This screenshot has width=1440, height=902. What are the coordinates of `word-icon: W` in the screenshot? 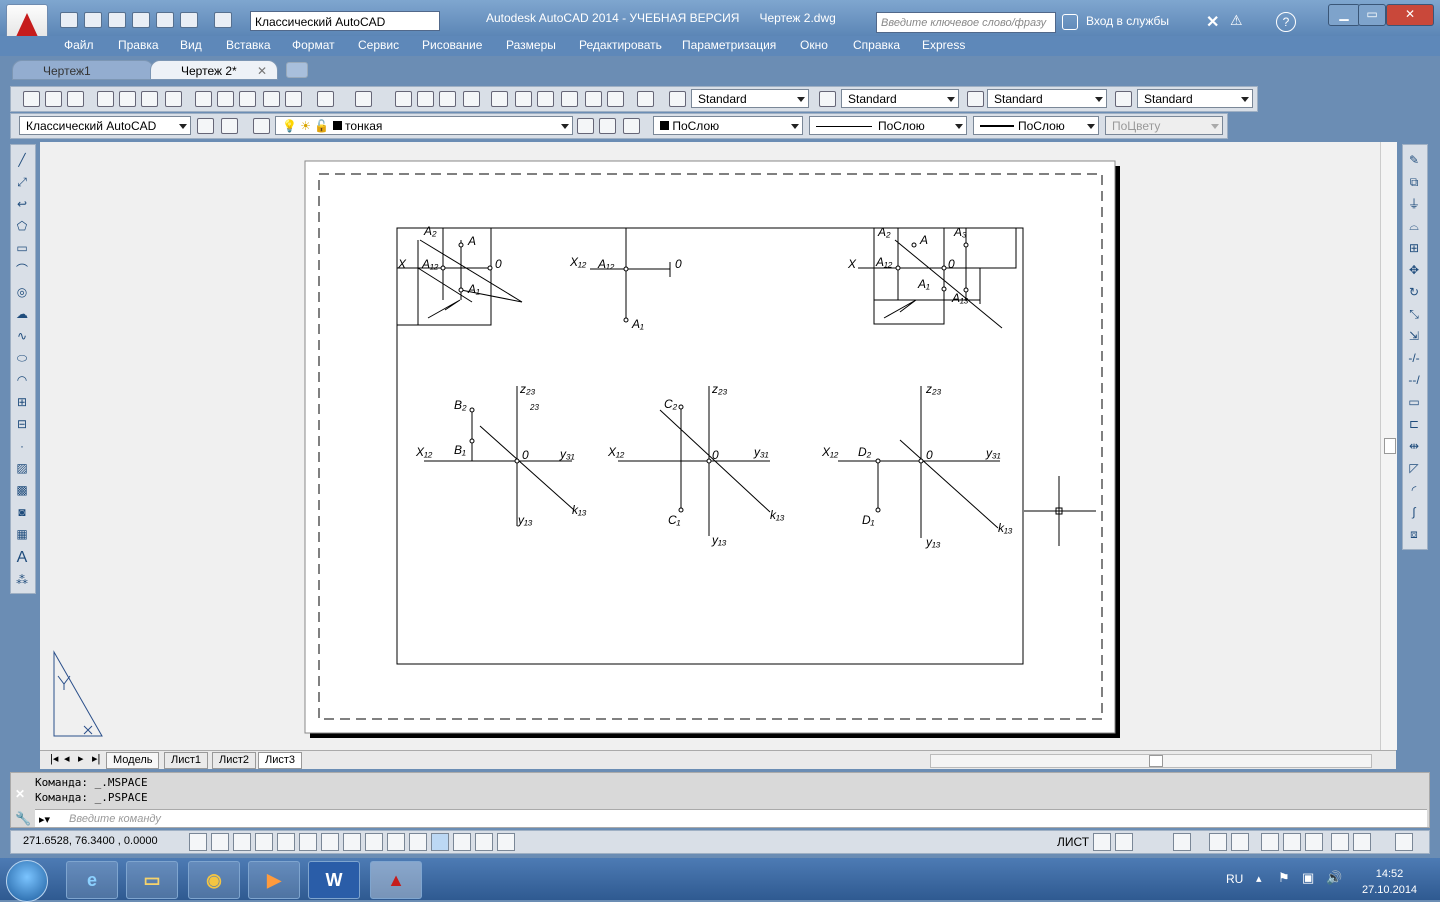 It's located at (334, 880).